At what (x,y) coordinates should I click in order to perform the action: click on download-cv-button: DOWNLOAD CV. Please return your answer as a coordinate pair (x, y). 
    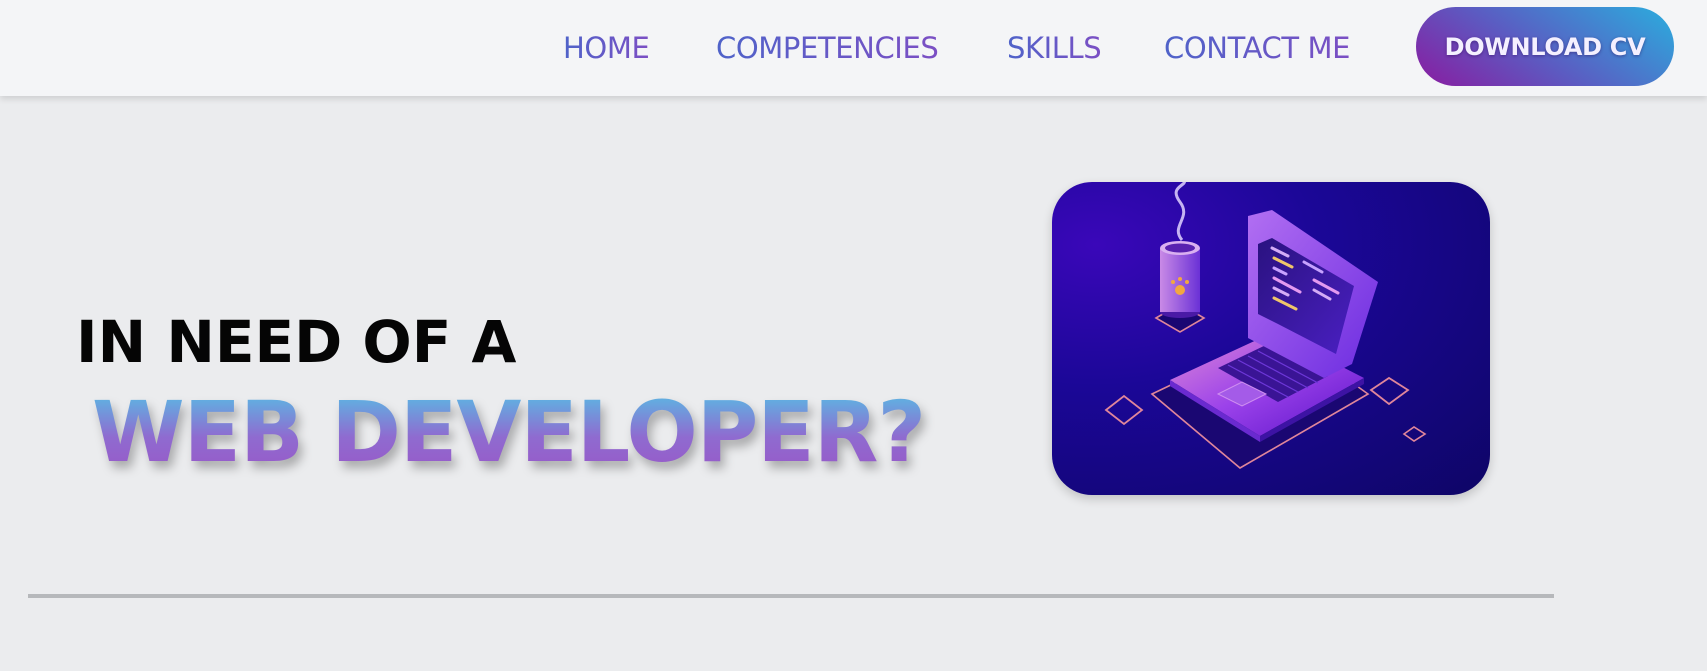
    Looking at the image, I should click on (1545, 46).